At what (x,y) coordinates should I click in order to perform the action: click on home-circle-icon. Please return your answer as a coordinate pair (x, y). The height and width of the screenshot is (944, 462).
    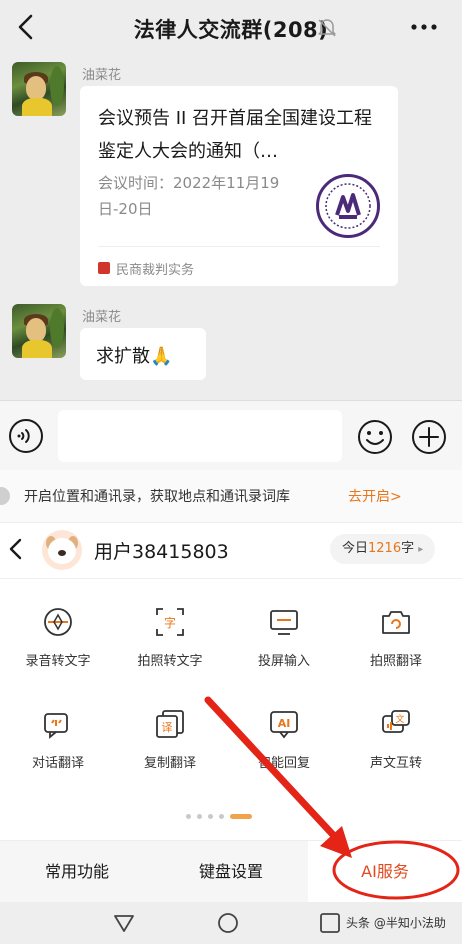
    Looking at the image, I should click on (228, 923).